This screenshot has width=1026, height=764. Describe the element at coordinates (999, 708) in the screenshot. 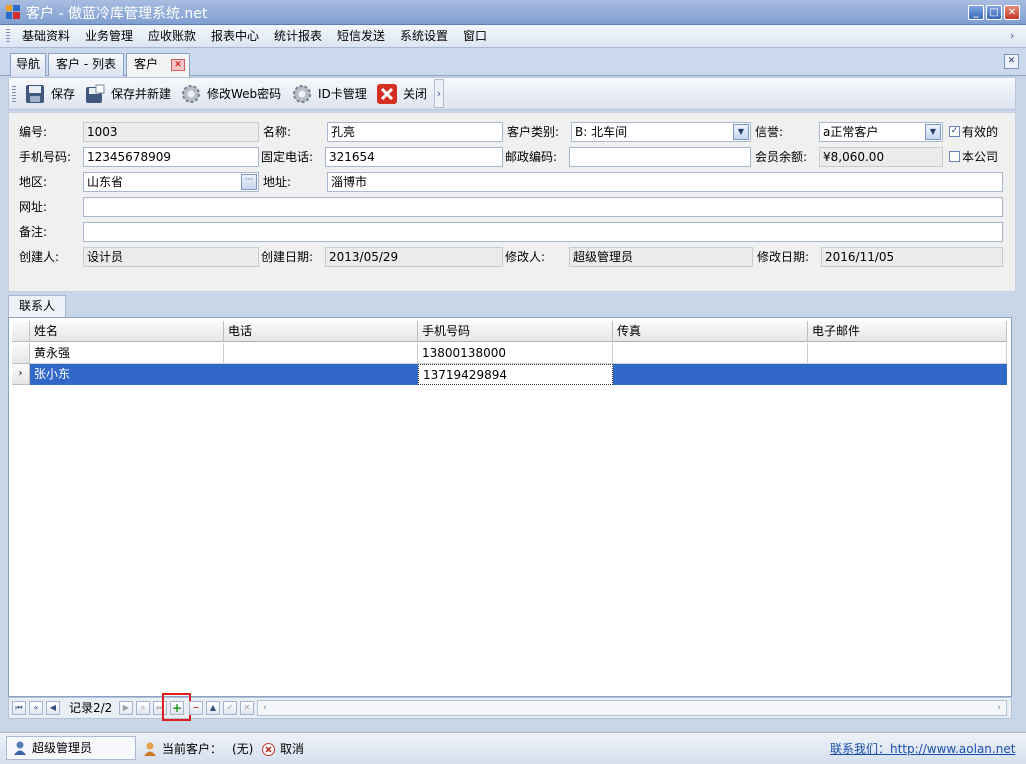

I see `scroll-right-icon: ›` at that location.